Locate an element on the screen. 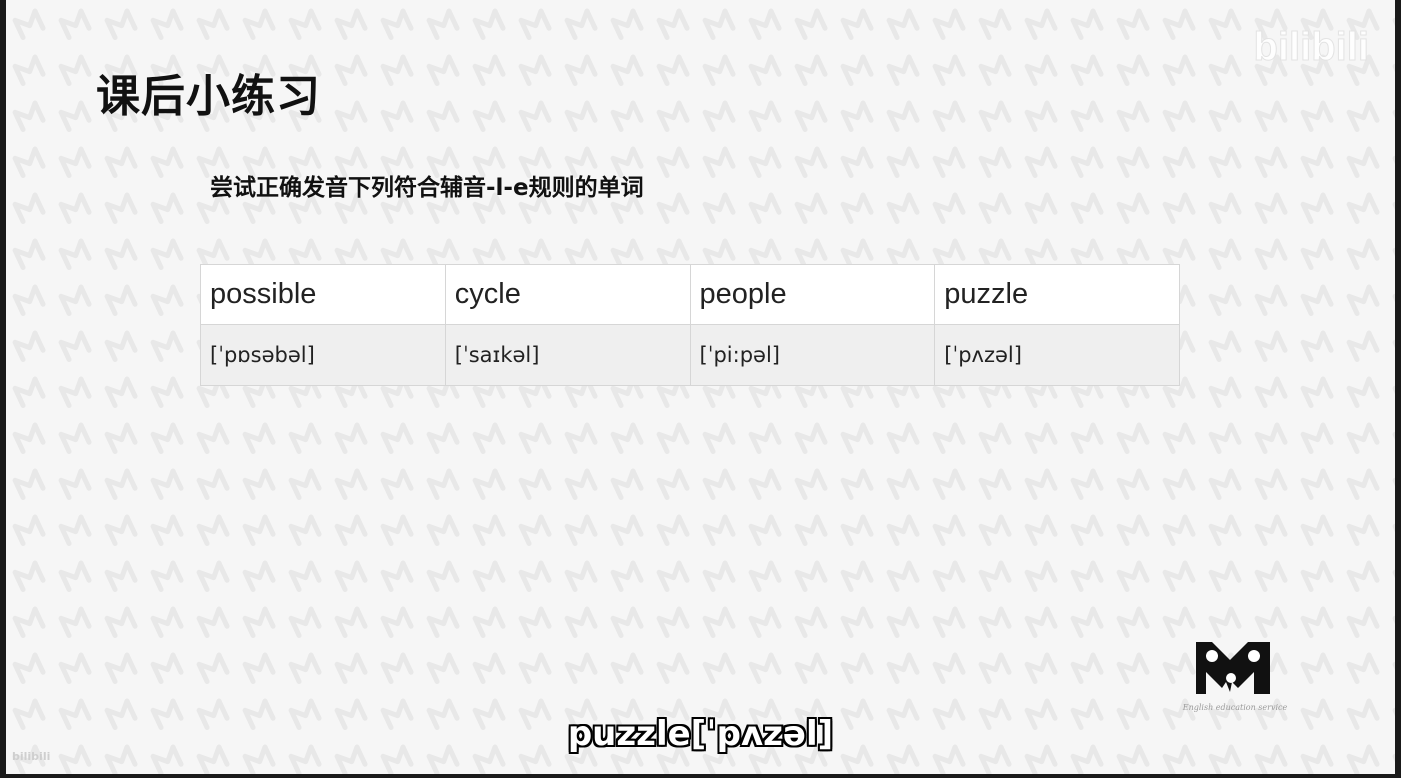 The image size is (1401, 778). video-subtitle-caption: puzzle[ˈpʌzəl] is located at coordinates (700, 734).